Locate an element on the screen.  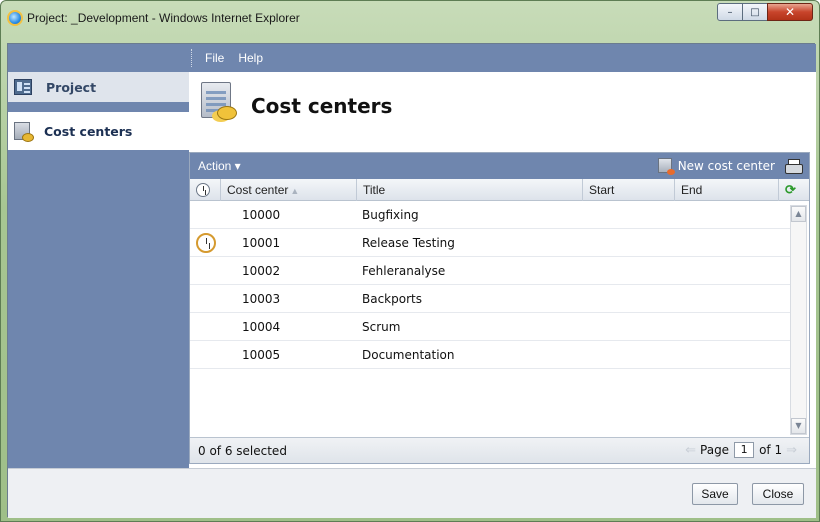
new-cost-center-label: New cost center is located at coordinates (726, 165).